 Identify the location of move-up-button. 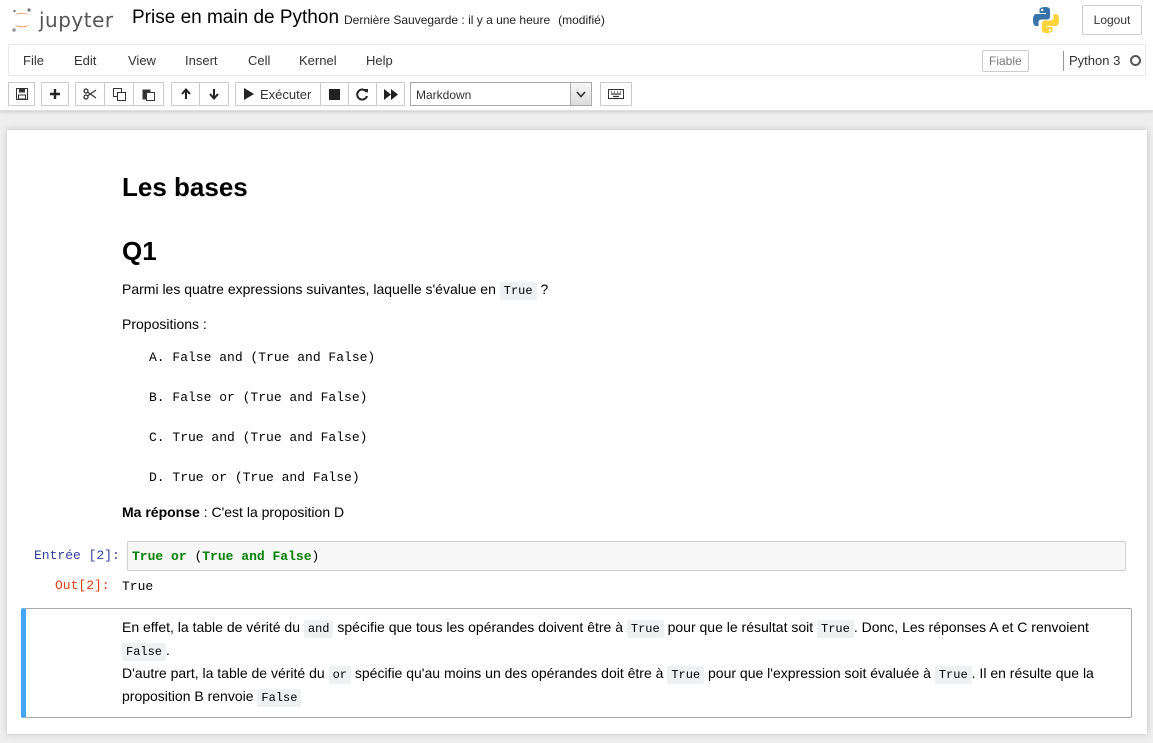
(185, 94).